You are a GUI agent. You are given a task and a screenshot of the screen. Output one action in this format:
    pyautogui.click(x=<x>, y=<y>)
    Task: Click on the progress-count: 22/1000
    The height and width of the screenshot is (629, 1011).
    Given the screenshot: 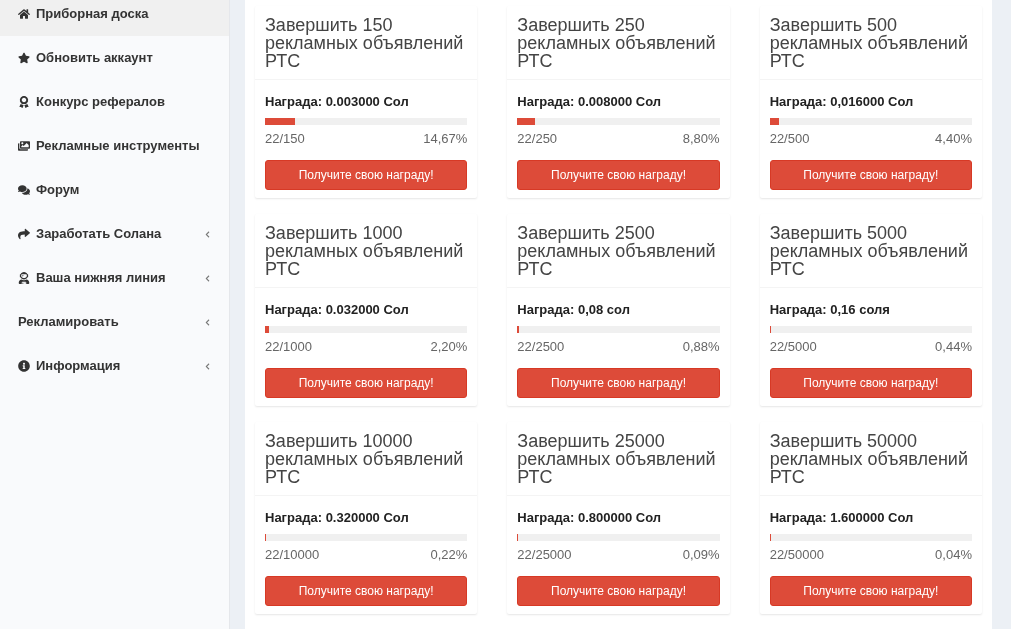 What is the action you would take?
    pyautogui.click(x=288, y=346)
    